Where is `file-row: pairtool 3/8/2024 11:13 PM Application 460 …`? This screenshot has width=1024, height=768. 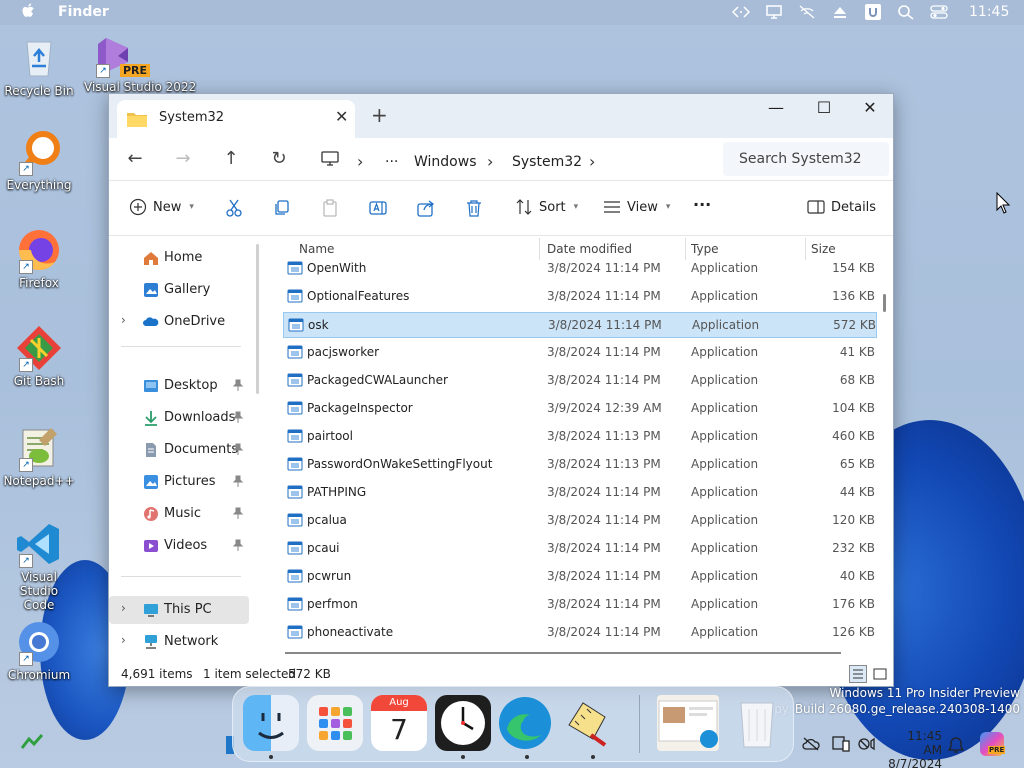
file-row: pairtool 3/8/2024 11:13 PM Application 460 … is located at coordinates (579, 436).